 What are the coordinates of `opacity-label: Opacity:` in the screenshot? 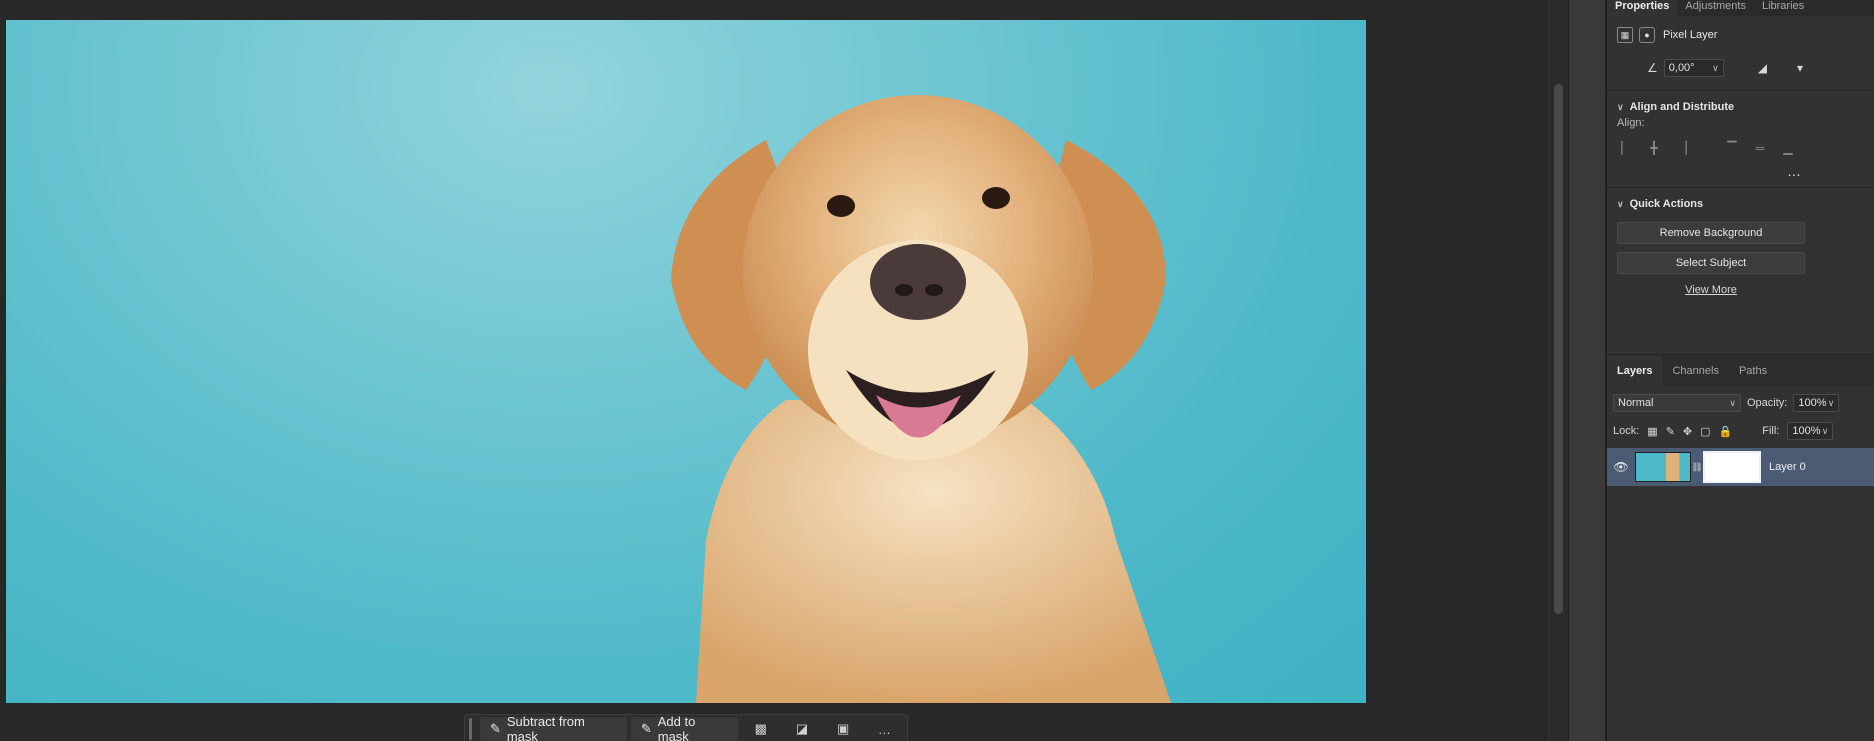 It's located at (1767, 403).